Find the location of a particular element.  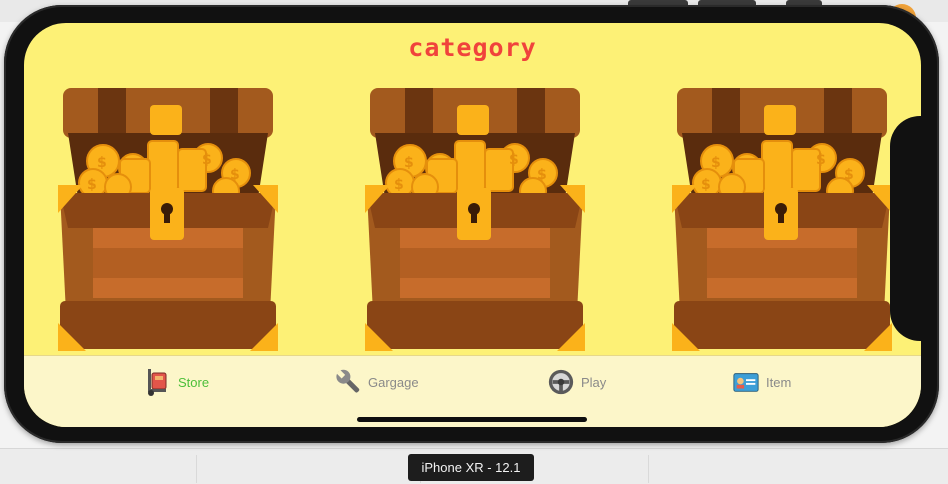

treasure-chest-3: $ $ $ $ is located at coordinates (782, 218).